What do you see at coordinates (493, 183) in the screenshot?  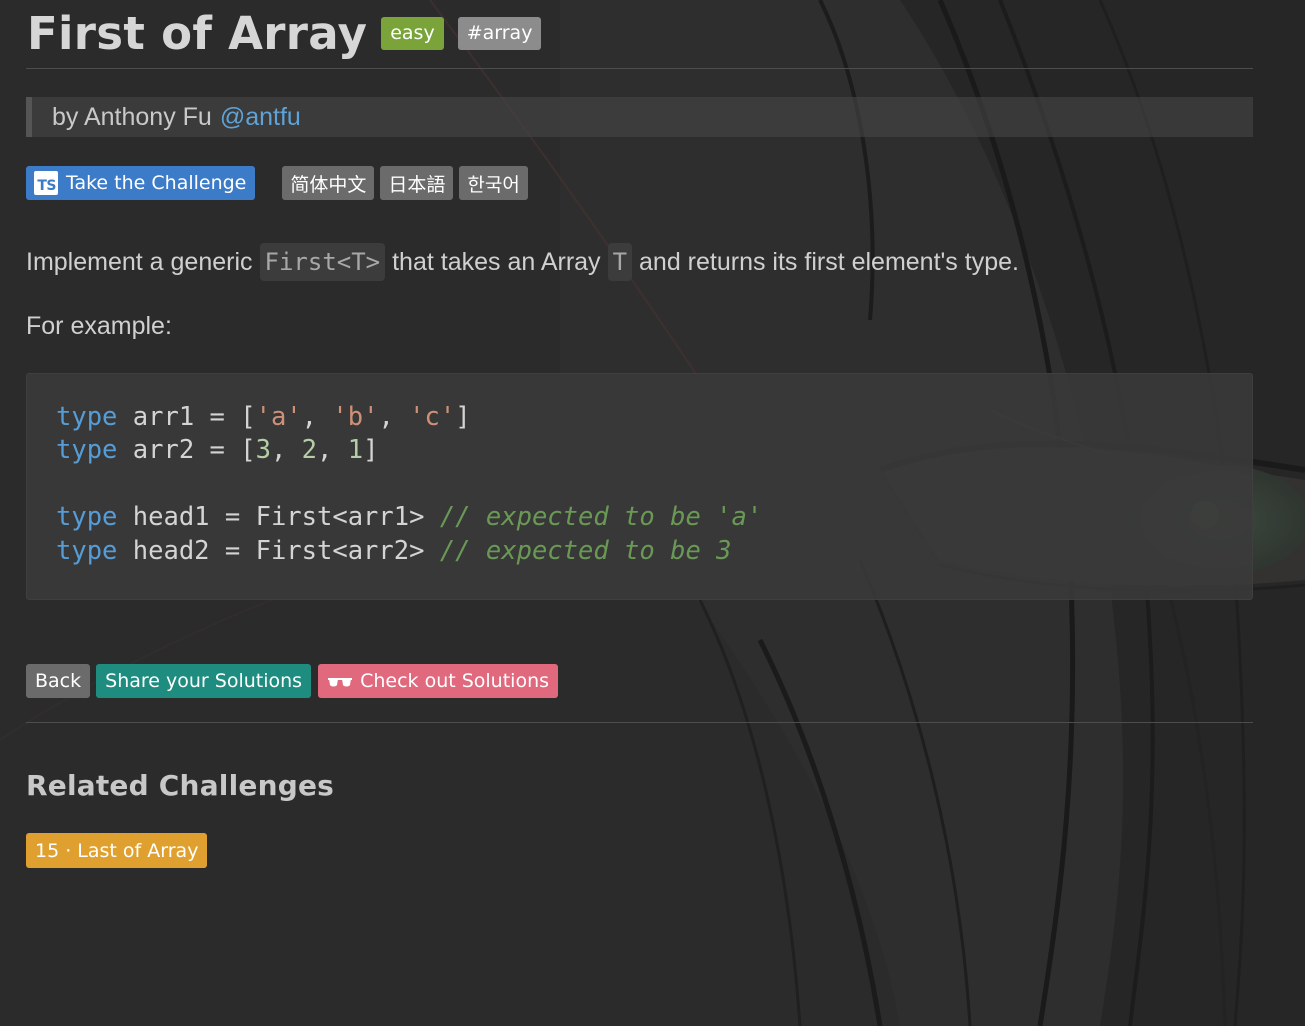 I see `lang-ko-button: 한국어` at bounding box center [493, 183].